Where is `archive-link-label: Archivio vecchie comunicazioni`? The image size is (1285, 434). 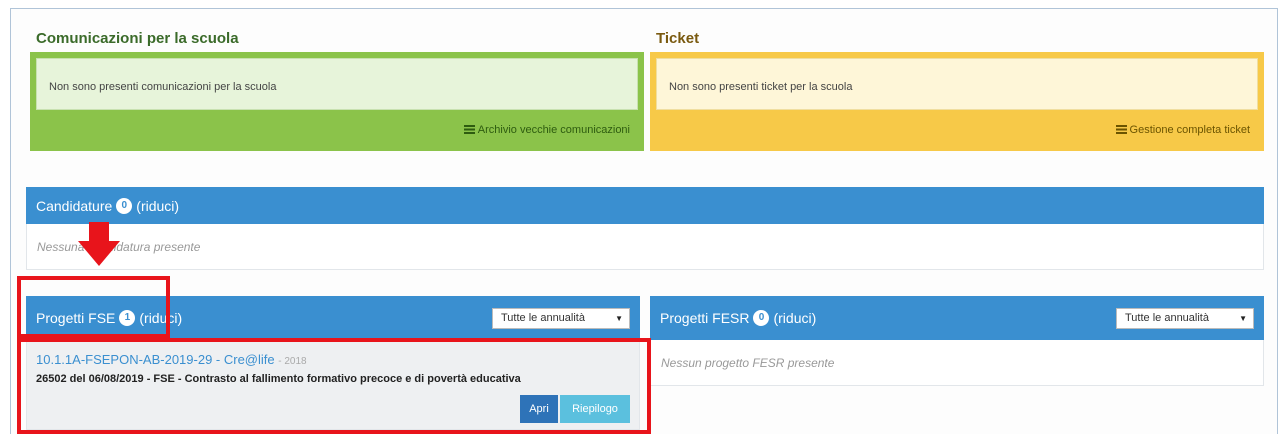 archive-link-label: Archivio vecchie comunicazioni is located at coordinates (553, 130).